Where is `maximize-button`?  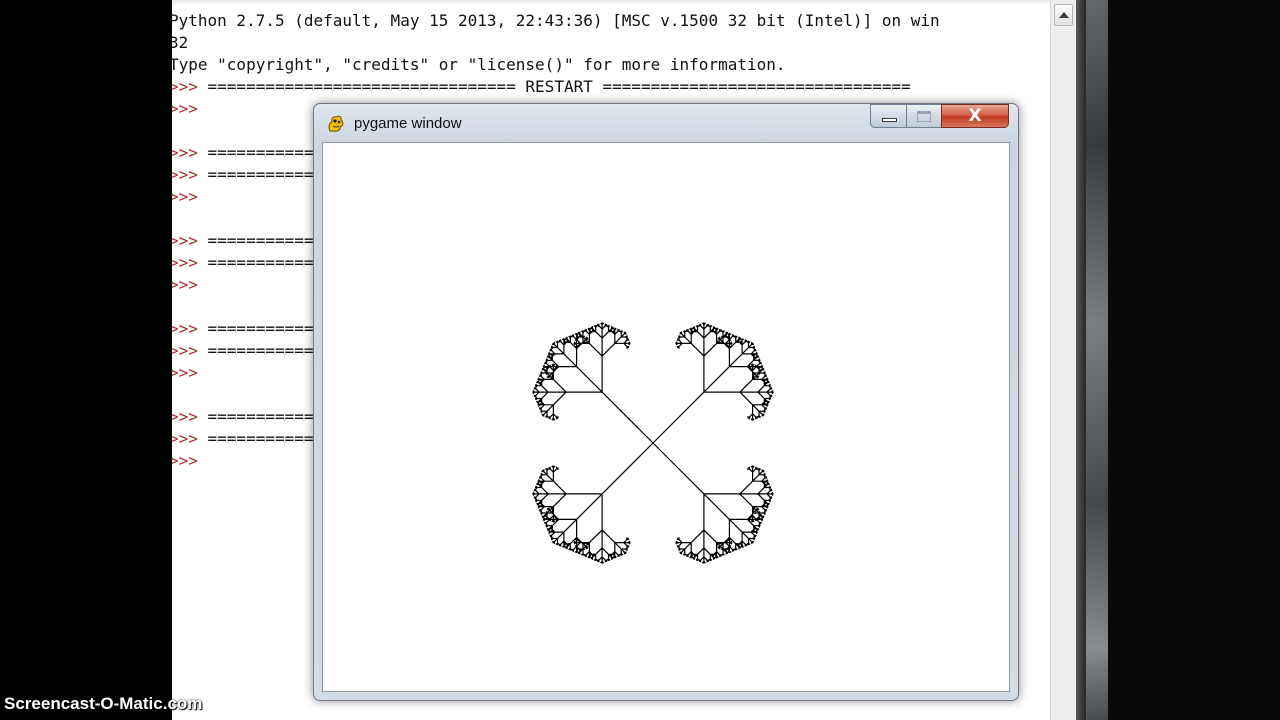 maximize-button is located at coordinates (924, 116).